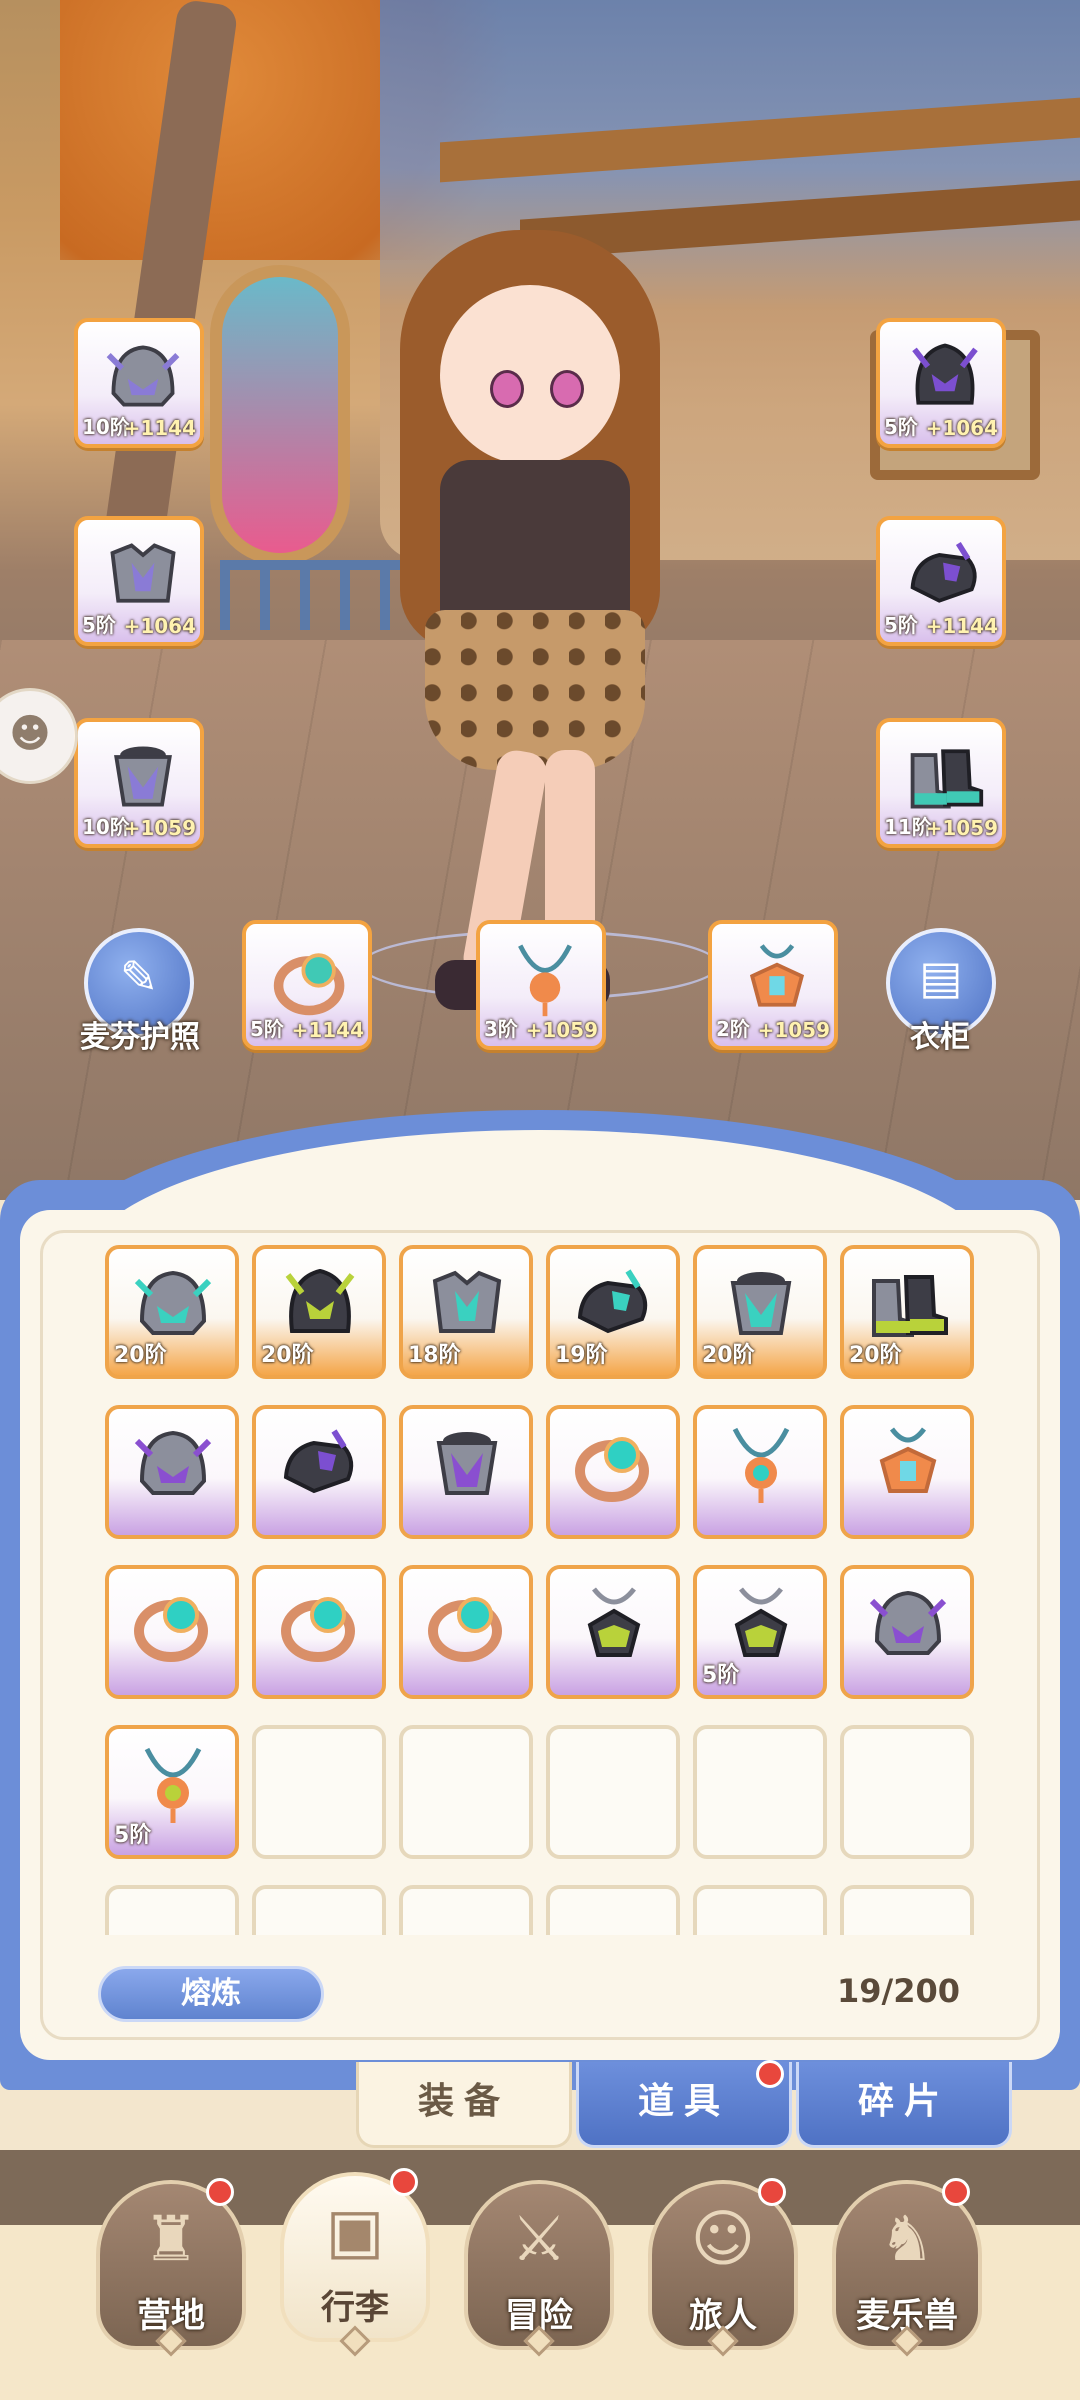 The height and width of the screenshot is (2400, 1080). What do you see at coordinates (945, 377) in the screenshot?
I see `dark-helmet-icon` at bounding box center [945, 377].